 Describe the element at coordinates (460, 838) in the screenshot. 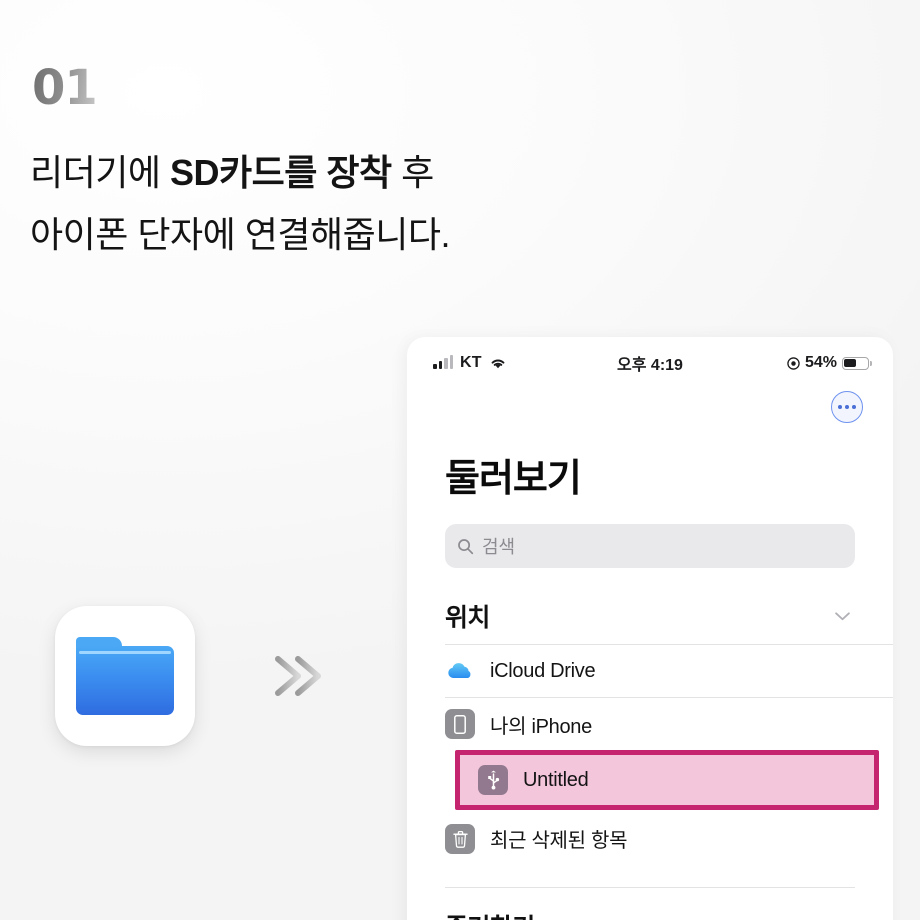

I see `trash-icon` at that location.